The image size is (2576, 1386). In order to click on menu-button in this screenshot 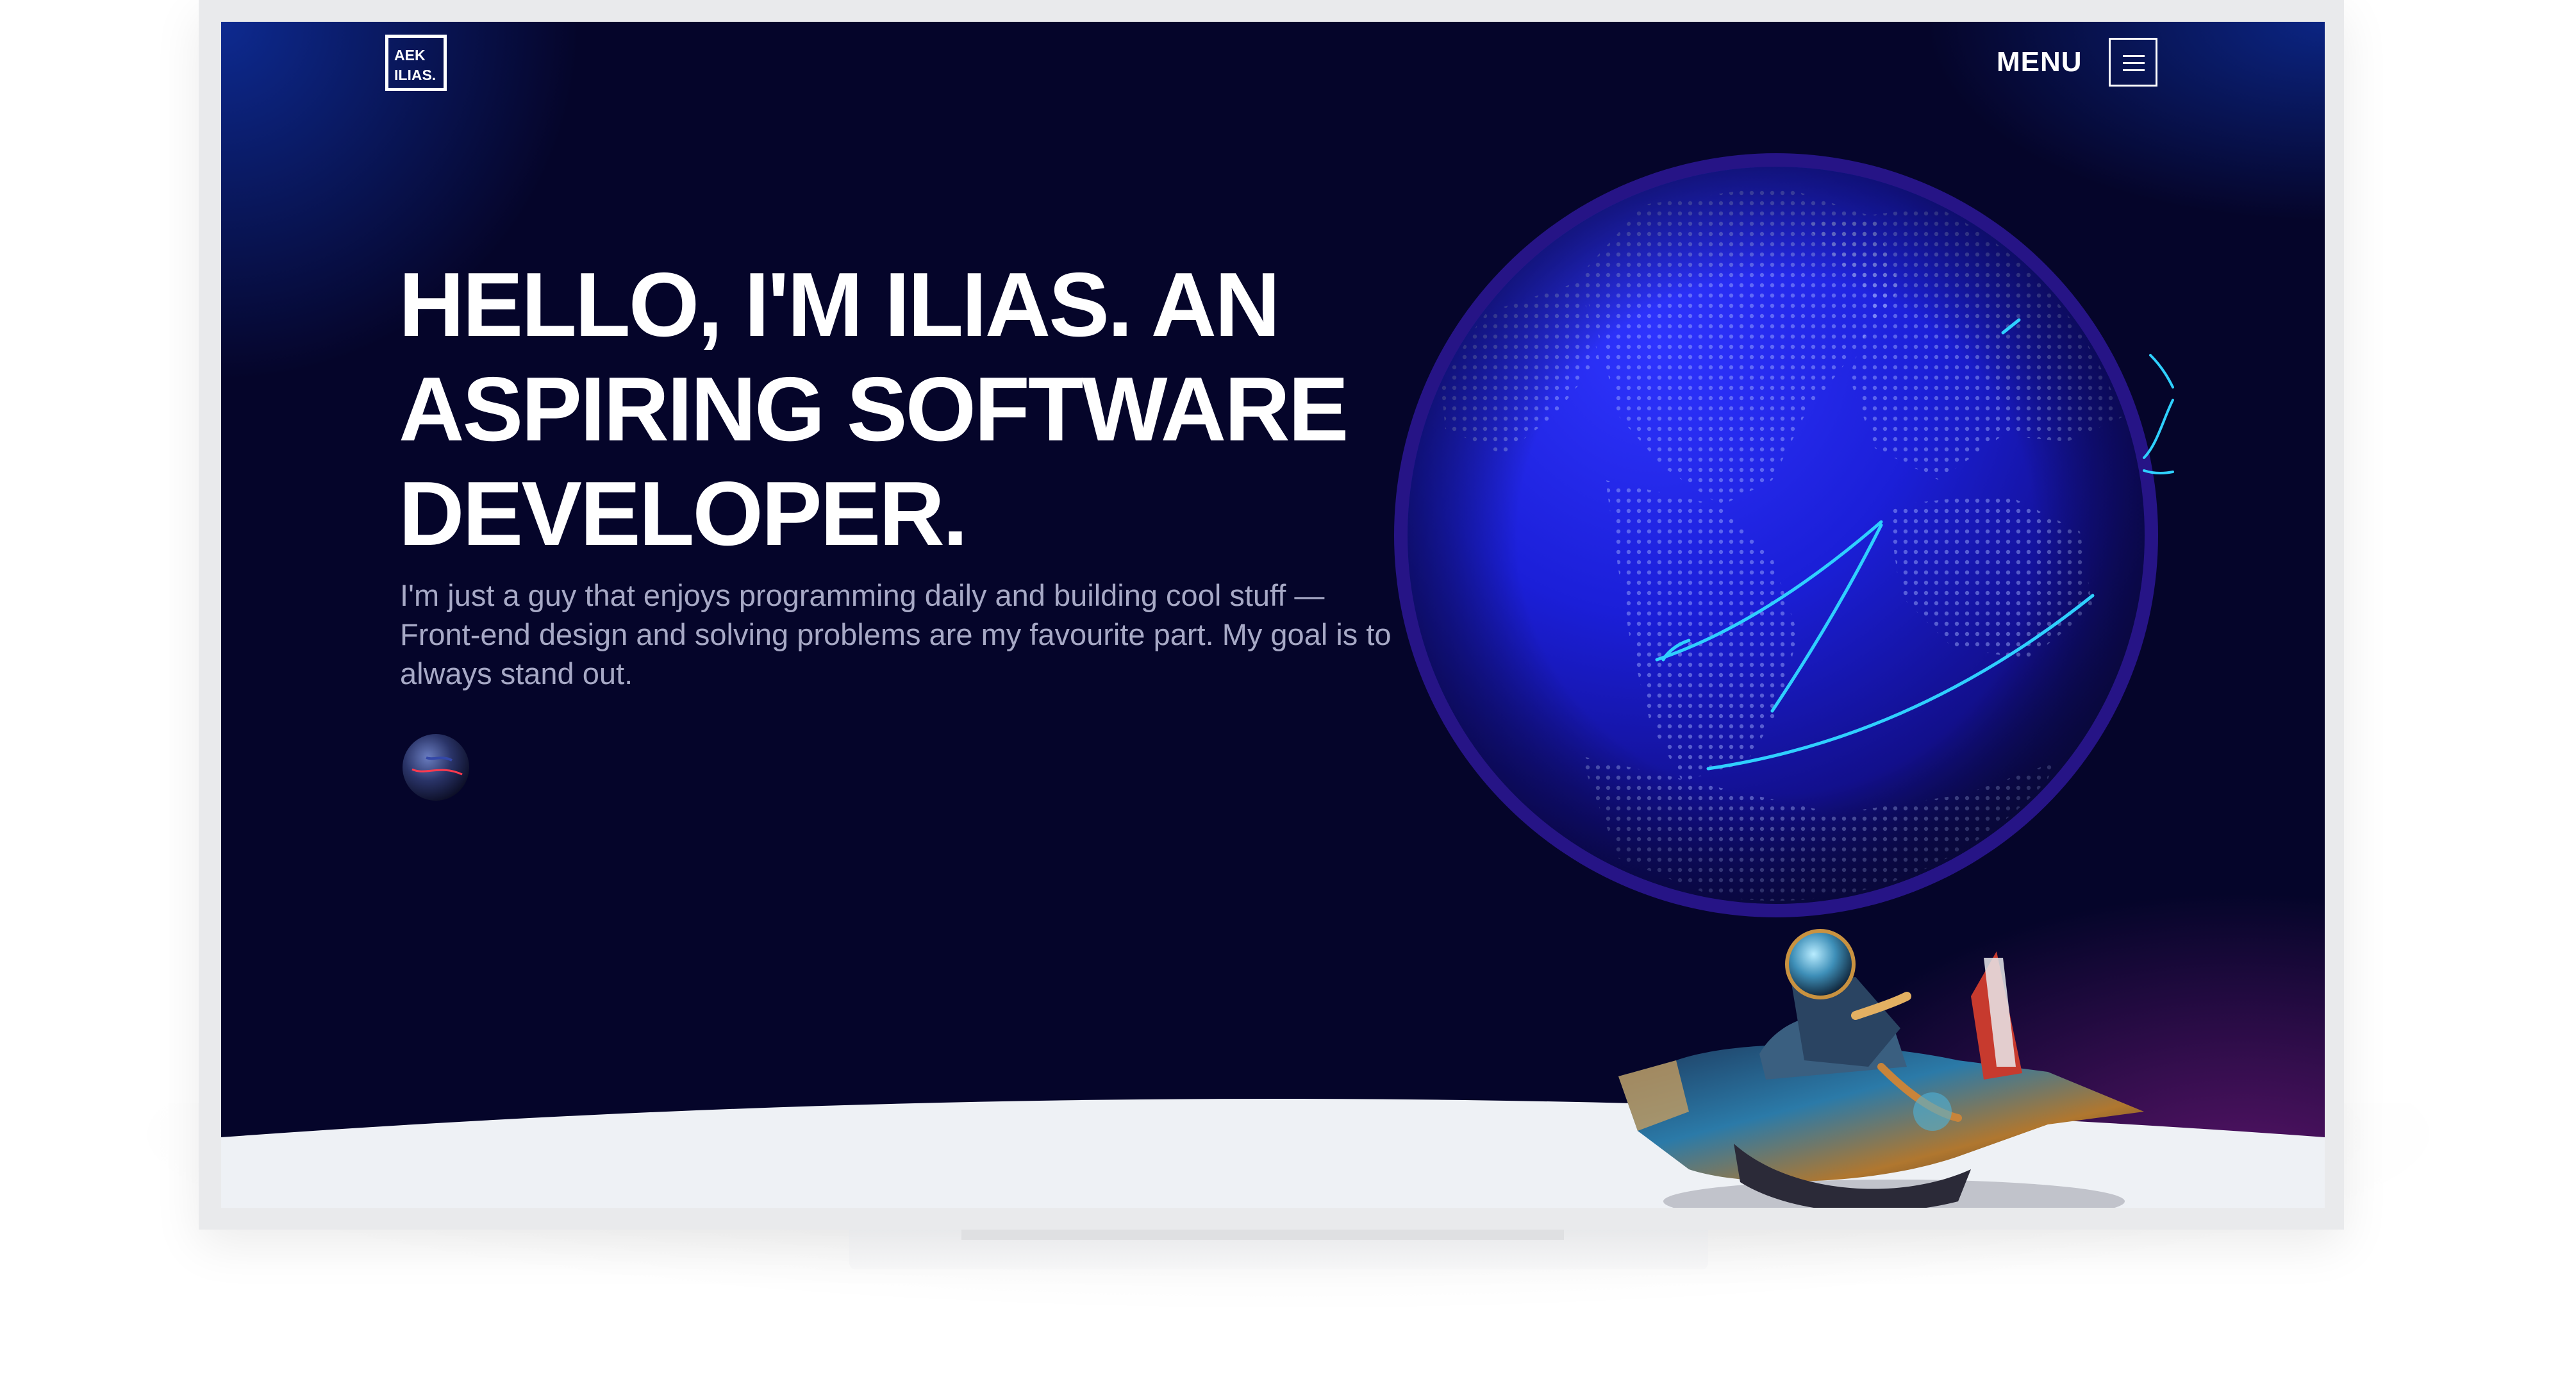, I will do `click(2133, 62)`.